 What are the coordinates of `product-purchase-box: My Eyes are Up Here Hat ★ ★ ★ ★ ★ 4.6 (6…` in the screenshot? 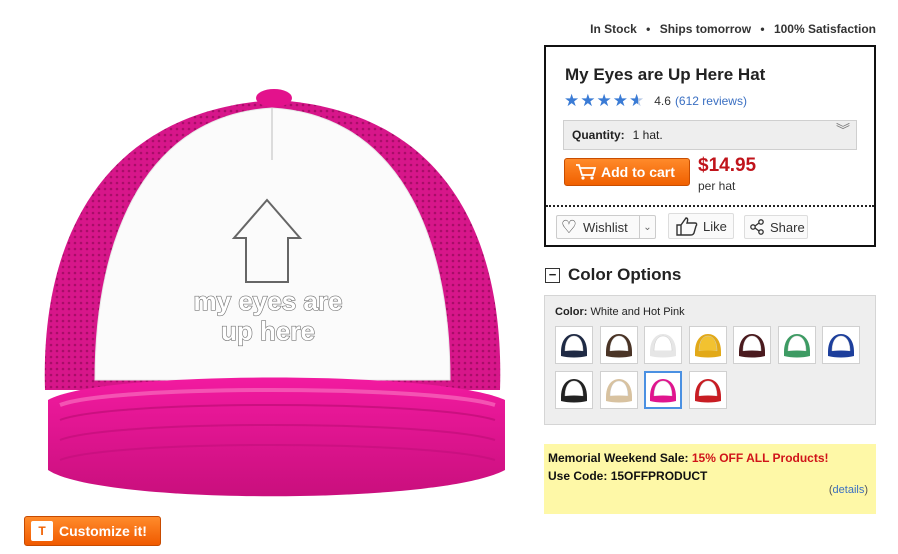 It's located at (710, 146).